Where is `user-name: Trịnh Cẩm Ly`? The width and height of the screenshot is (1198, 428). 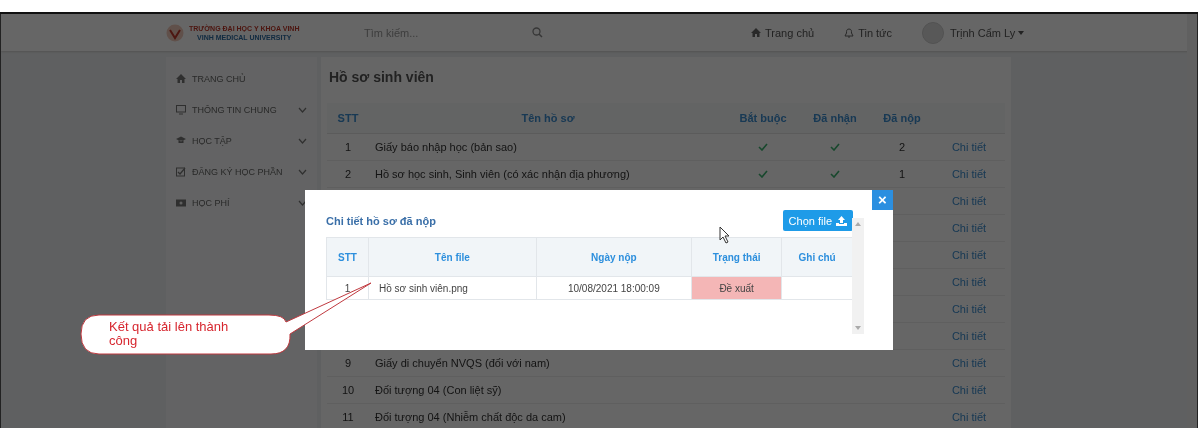
user-name: Trịnh Cẩm Ly is located at coordinates (983, 32).